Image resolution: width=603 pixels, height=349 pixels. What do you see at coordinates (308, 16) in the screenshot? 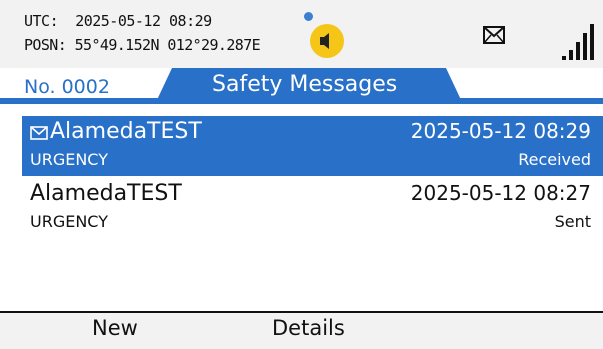
I see `alert-dot` at bounding box center [308, 16].